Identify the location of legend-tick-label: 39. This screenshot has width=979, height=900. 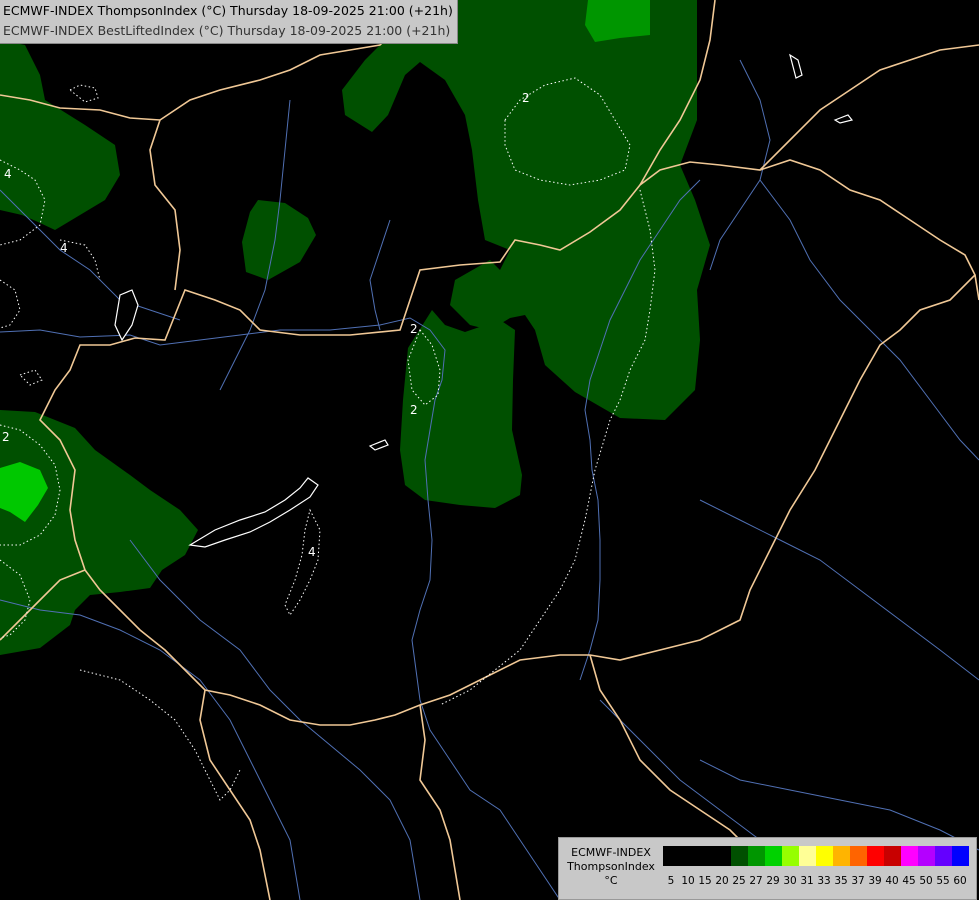
(875, 881).